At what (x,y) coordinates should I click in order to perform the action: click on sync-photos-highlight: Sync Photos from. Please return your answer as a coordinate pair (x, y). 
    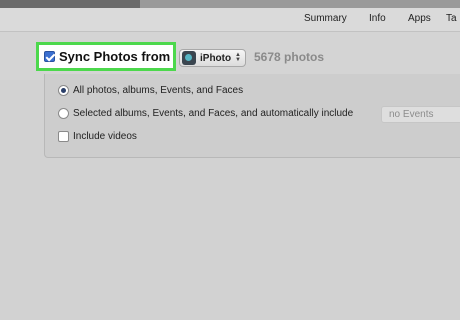
    Looking at the image, I should click on (106, 56).